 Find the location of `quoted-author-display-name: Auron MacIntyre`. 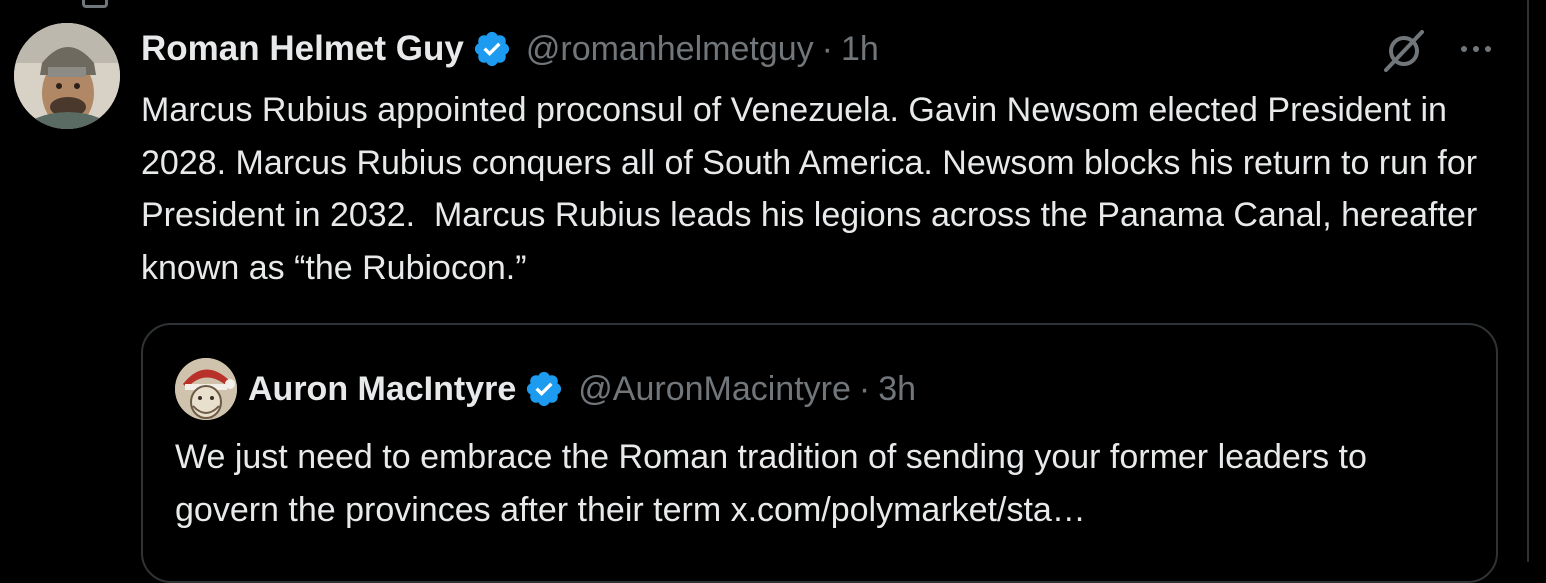

quoted-author-display-name: Auron MacIntyre is located at coordinates (382, 389).